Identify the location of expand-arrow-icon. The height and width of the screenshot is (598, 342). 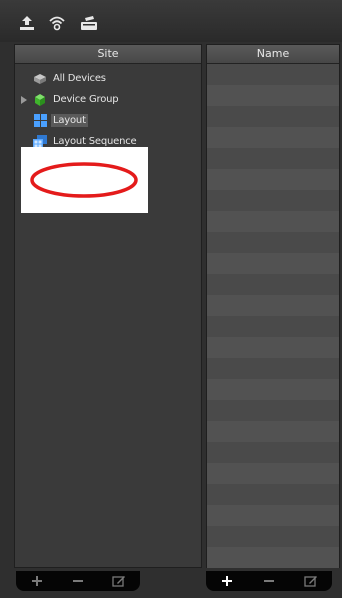
(24, 100).